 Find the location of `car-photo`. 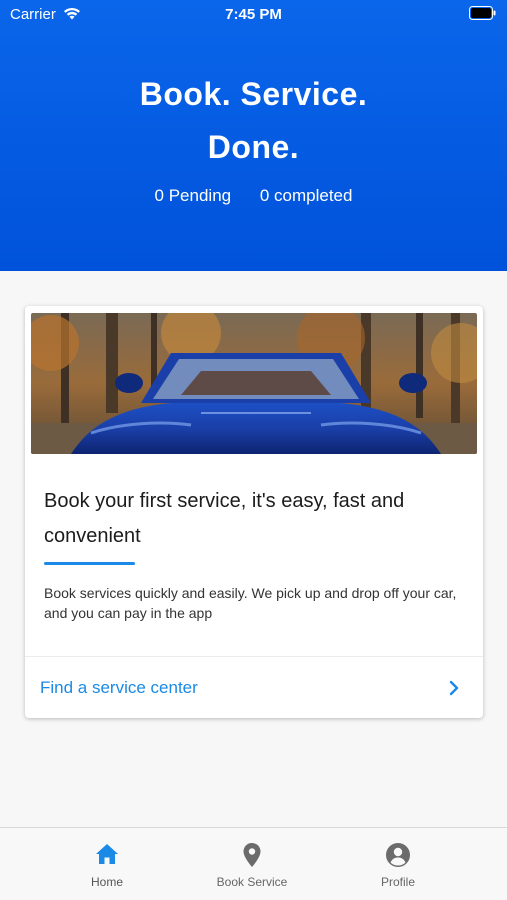

car-photo is located at coordinates (254, 383).